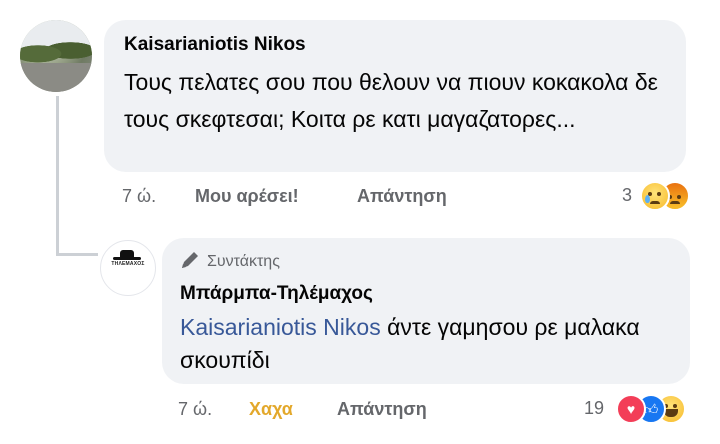 The width and height of the screenshot is (720, 444). What do you see at coordinates (271, 409) in the screenshot?
I see `haha-button: Χαχα` at bounding box center [271, 409].